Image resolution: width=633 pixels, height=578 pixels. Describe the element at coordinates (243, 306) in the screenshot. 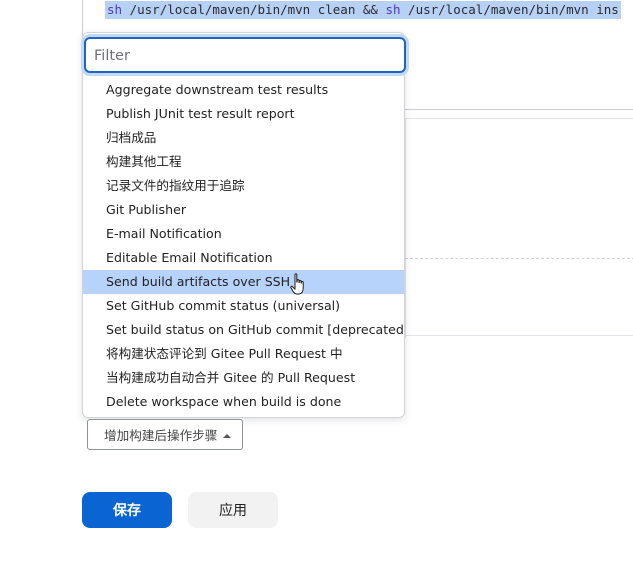

I see `menu-item: Set GitHub commit status (universal)` at that location.